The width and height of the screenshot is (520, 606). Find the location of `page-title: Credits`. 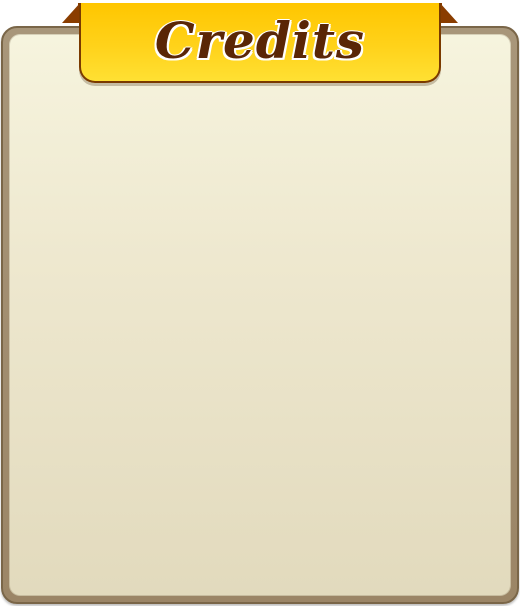

page-title: Credits is located at coordinates (260, 40).